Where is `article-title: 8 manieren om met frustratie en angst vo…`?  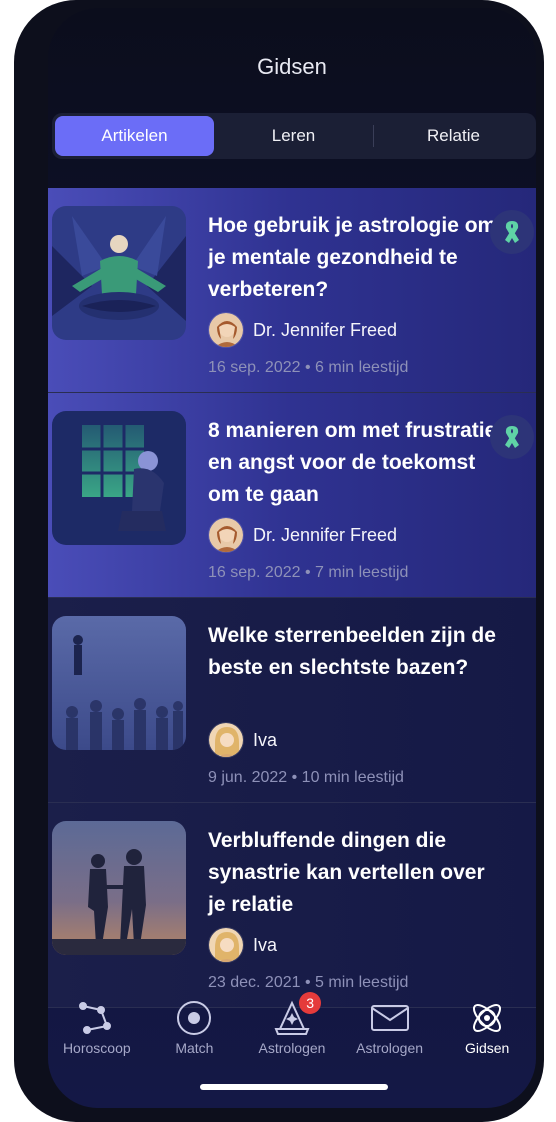 article-title: 8 manieren om met frustratie en angst vo… is located at coordinates (352, 462).